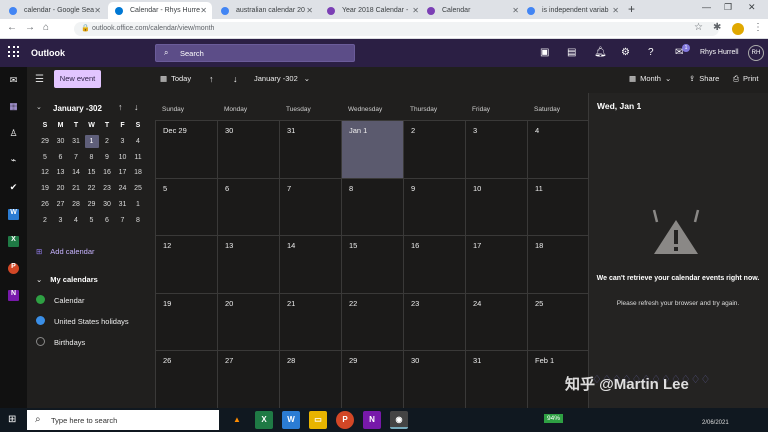 This screenshot has width=768, height=432. I want to click on browser-tab: calendar - Google Sea ✕, so click(54, 10).